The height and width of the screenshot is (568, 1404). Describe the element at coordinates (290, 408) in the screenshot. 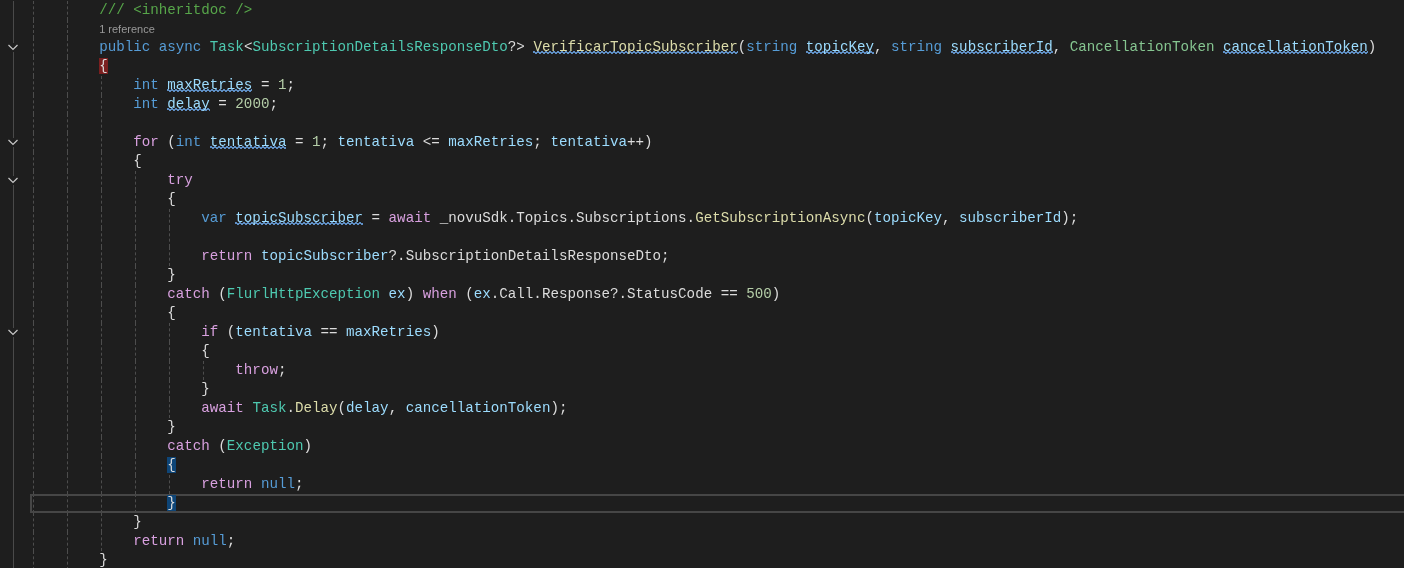

I see `code-text: .` at that location.